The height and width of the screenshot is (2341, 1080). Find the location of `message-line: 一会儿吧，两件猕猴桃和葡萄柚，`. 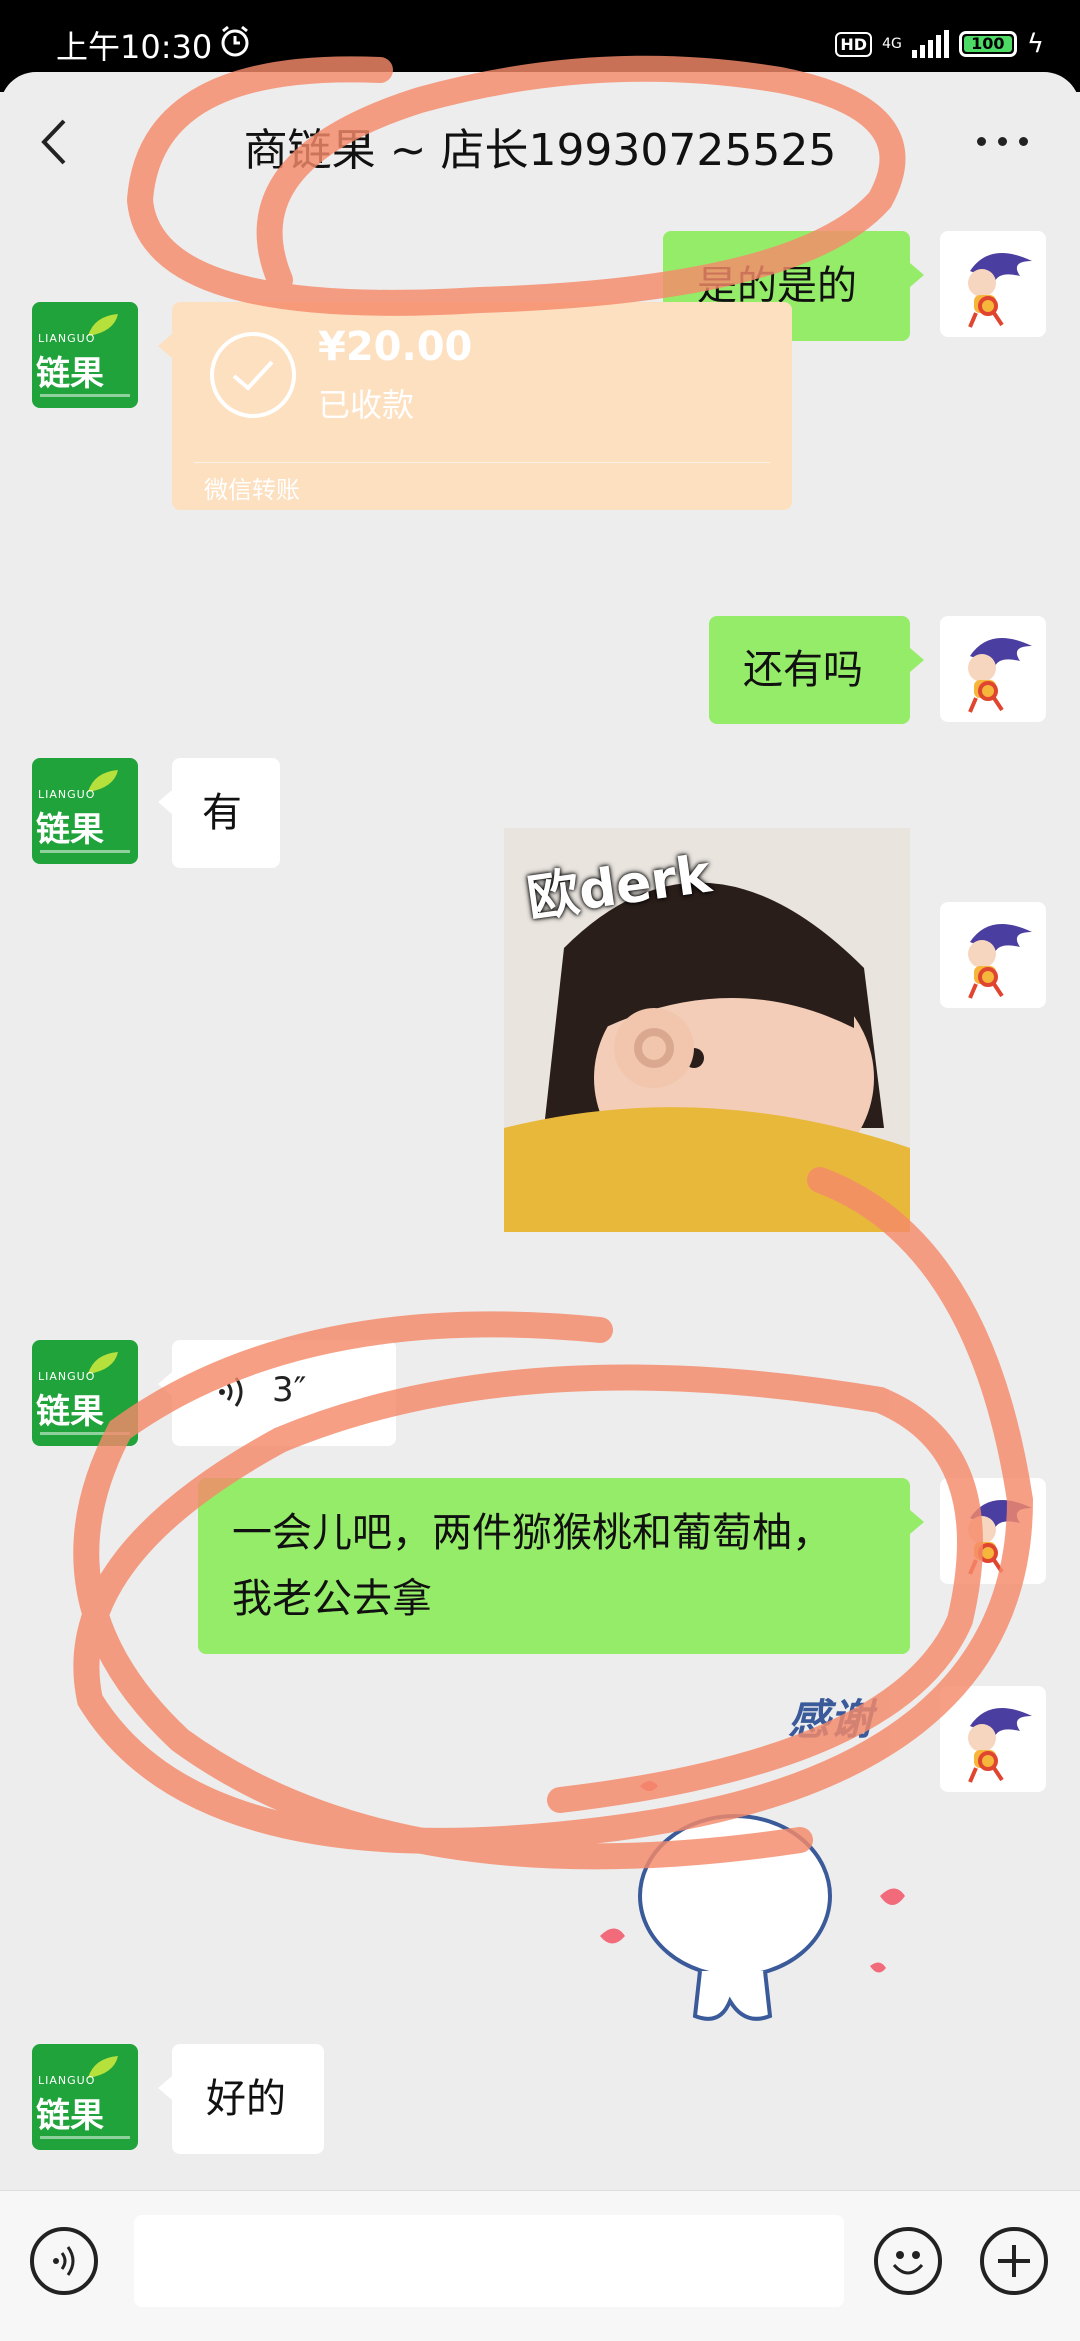

message-line: 一会儿吧，两件猕猴桃和葡萄柚， is located at coordinates (532, 1533).